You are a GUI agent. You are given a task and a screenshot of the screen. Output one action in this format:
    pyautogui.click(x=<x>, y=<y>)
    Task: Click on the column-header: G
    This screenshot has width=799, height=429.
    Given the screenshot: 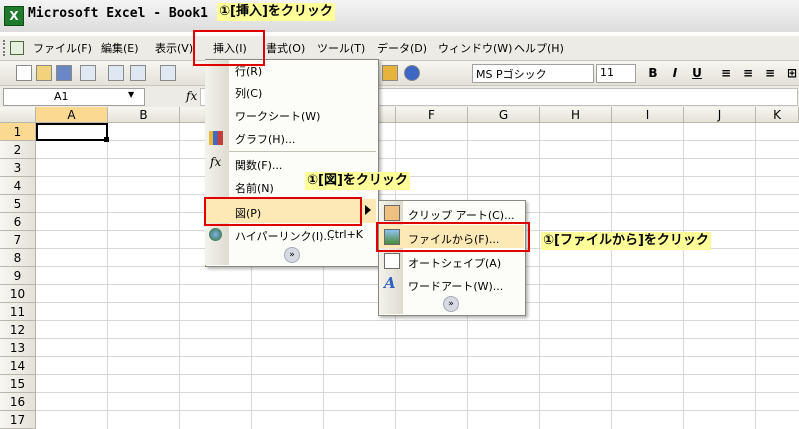 What is the action you would take?
    pyautogui.click(x=504, y=115)
    